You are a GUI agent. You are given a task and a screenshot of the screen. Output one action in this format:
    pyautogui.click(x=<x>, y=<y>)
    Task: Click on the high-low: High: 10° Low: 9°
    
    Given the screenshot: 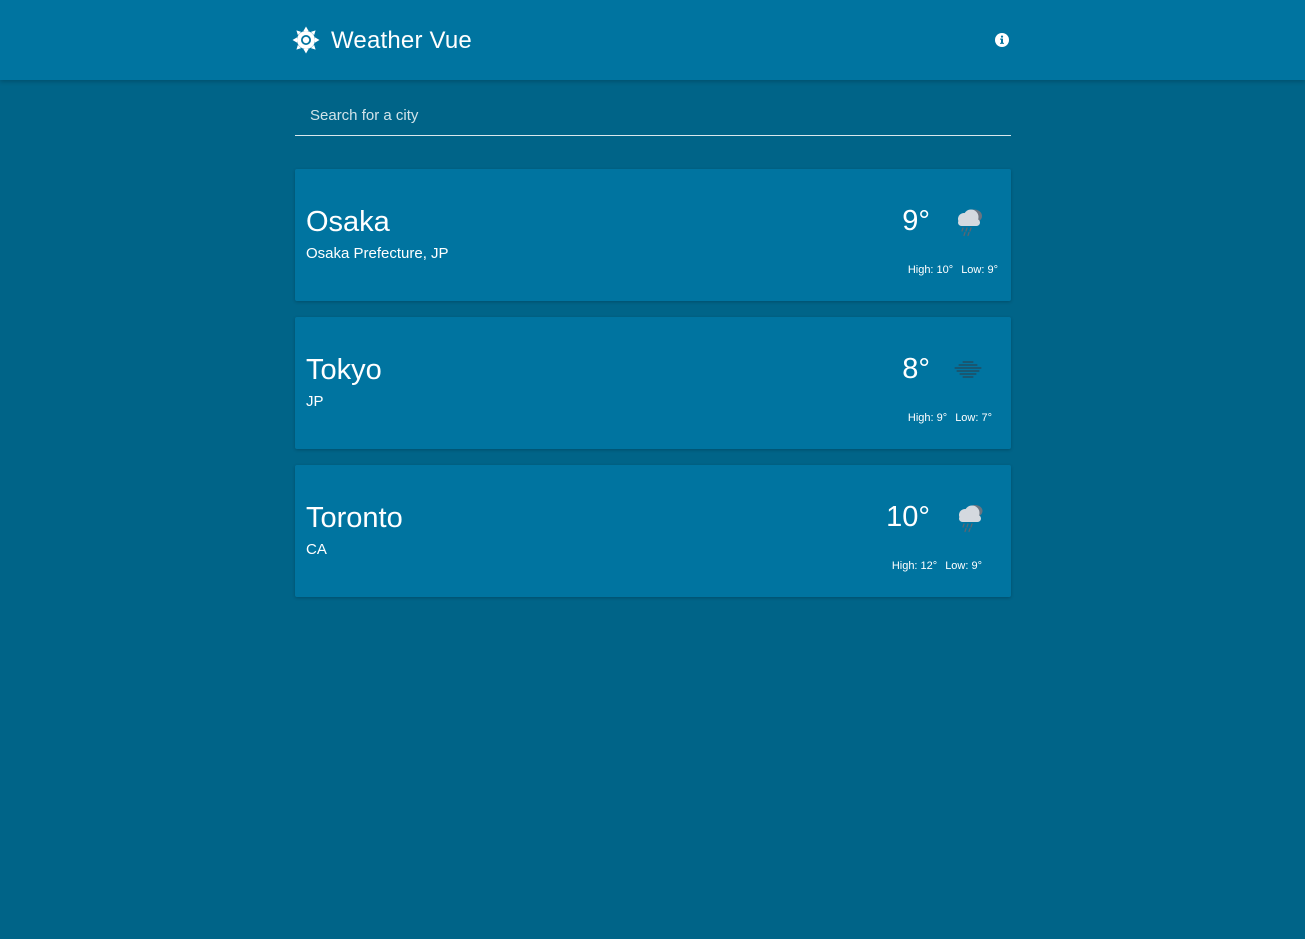 What is the action you would take?
    pyautogui.click(x=953, y=270)
    